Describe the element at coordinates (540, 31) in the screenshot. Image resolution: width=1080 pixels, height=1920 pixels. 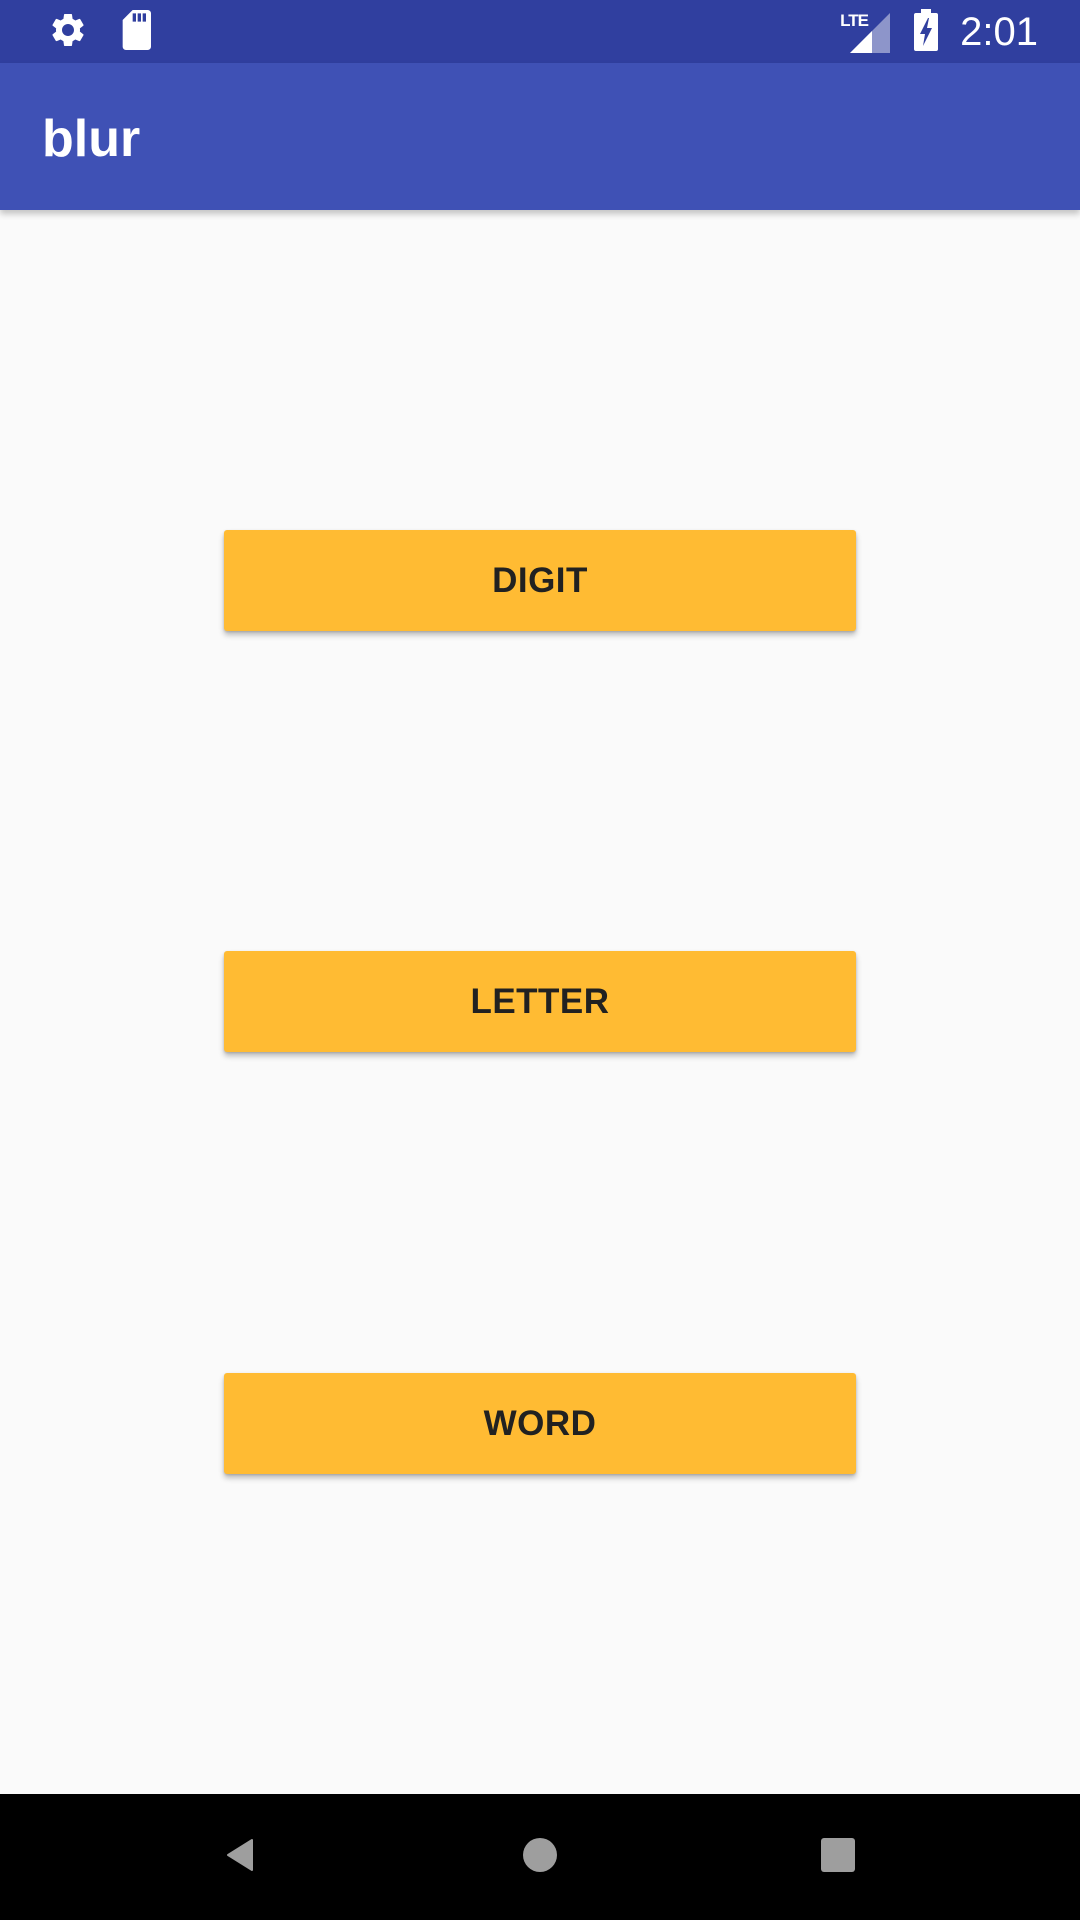
I see `status-bar: LTE 2:01` at that location.